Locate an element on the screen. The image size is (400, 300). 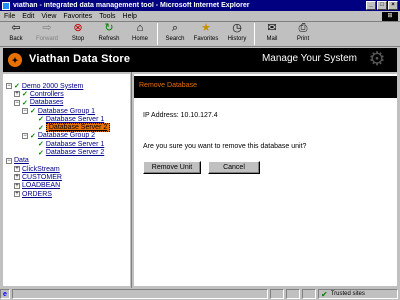
back-button: ⇦ Back is located at coordinates (16, 32).